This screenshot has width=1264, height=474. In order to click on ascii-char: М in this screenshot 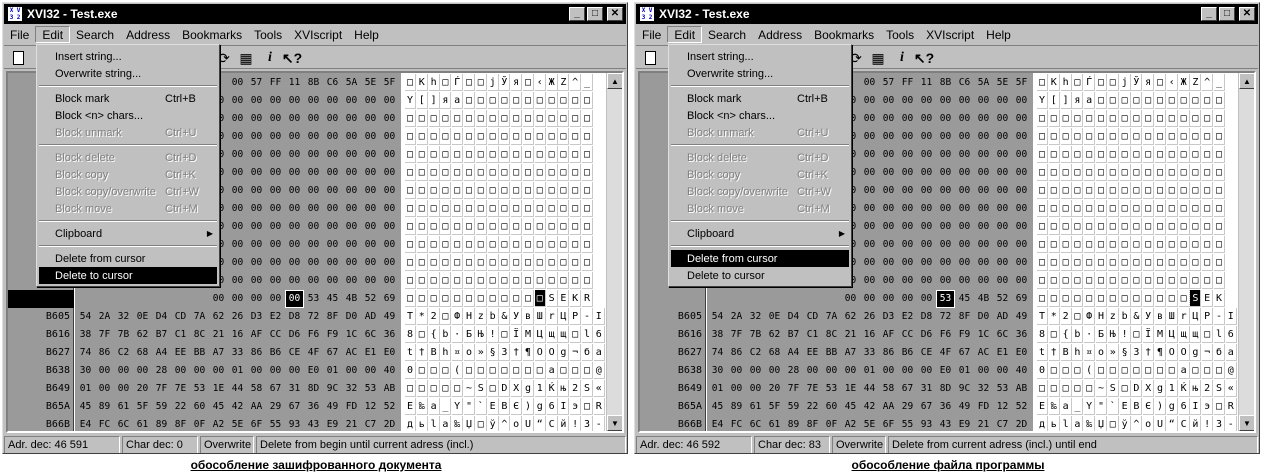, I will do `click(1160, 334)`.